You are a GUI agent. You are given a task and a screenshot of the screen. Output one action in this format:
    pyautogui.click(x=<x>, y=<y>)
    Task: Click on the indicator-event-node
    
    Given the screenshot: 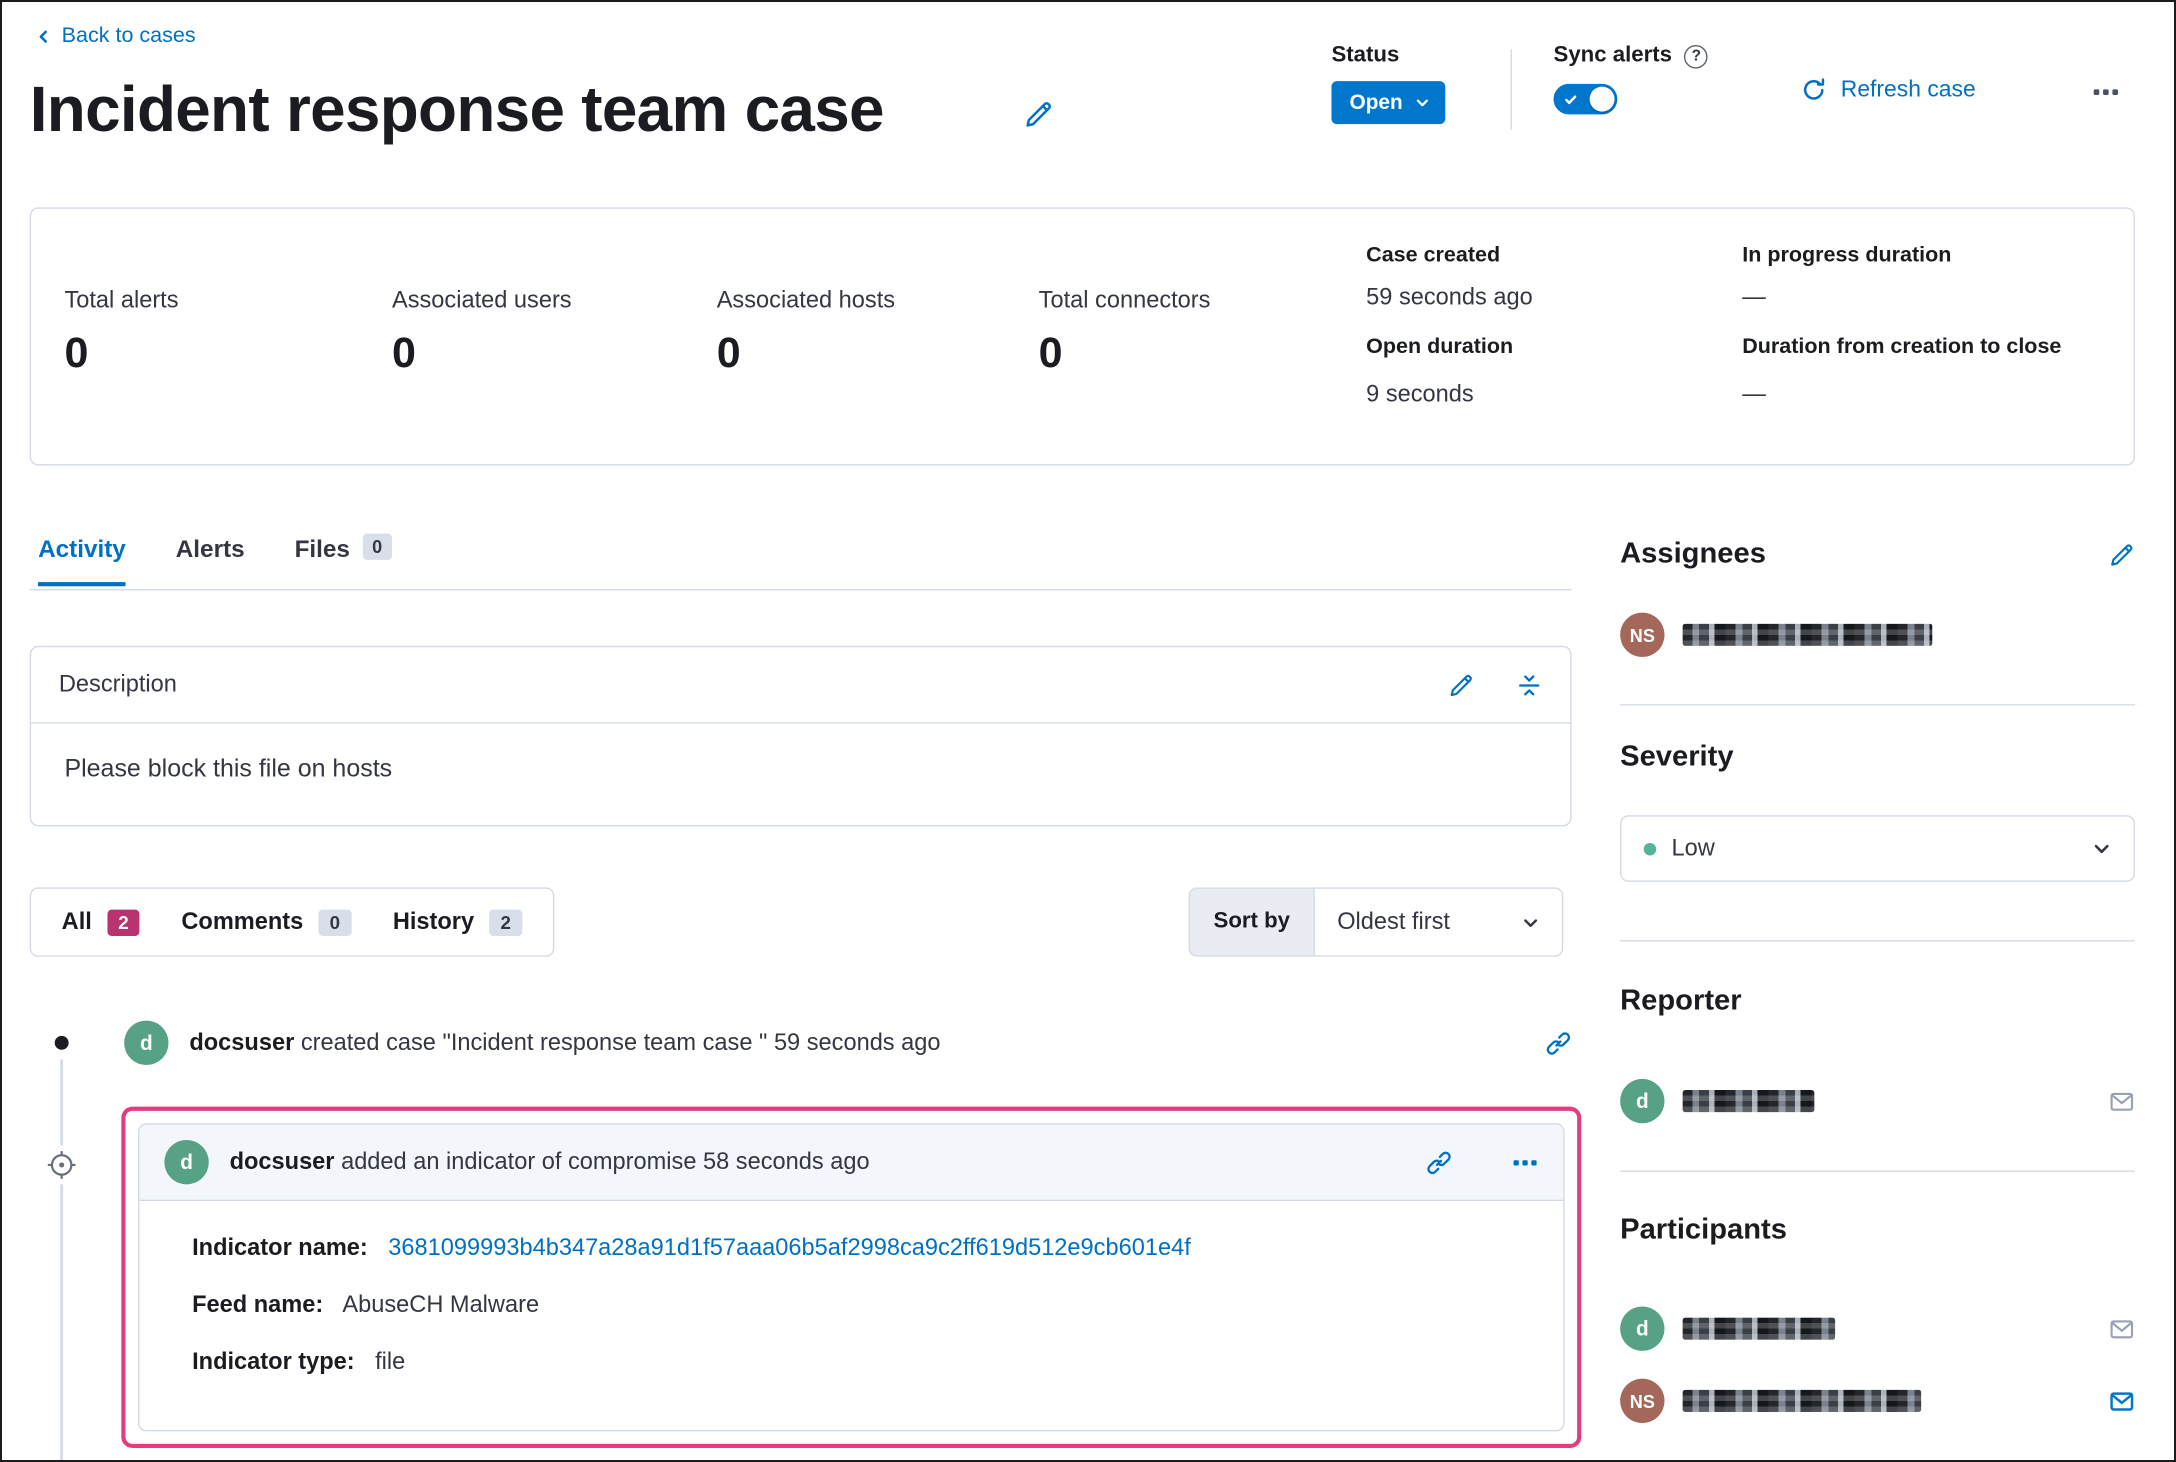 What is the action you would take?
    pyautogui.click(x=62, y=1165)
    